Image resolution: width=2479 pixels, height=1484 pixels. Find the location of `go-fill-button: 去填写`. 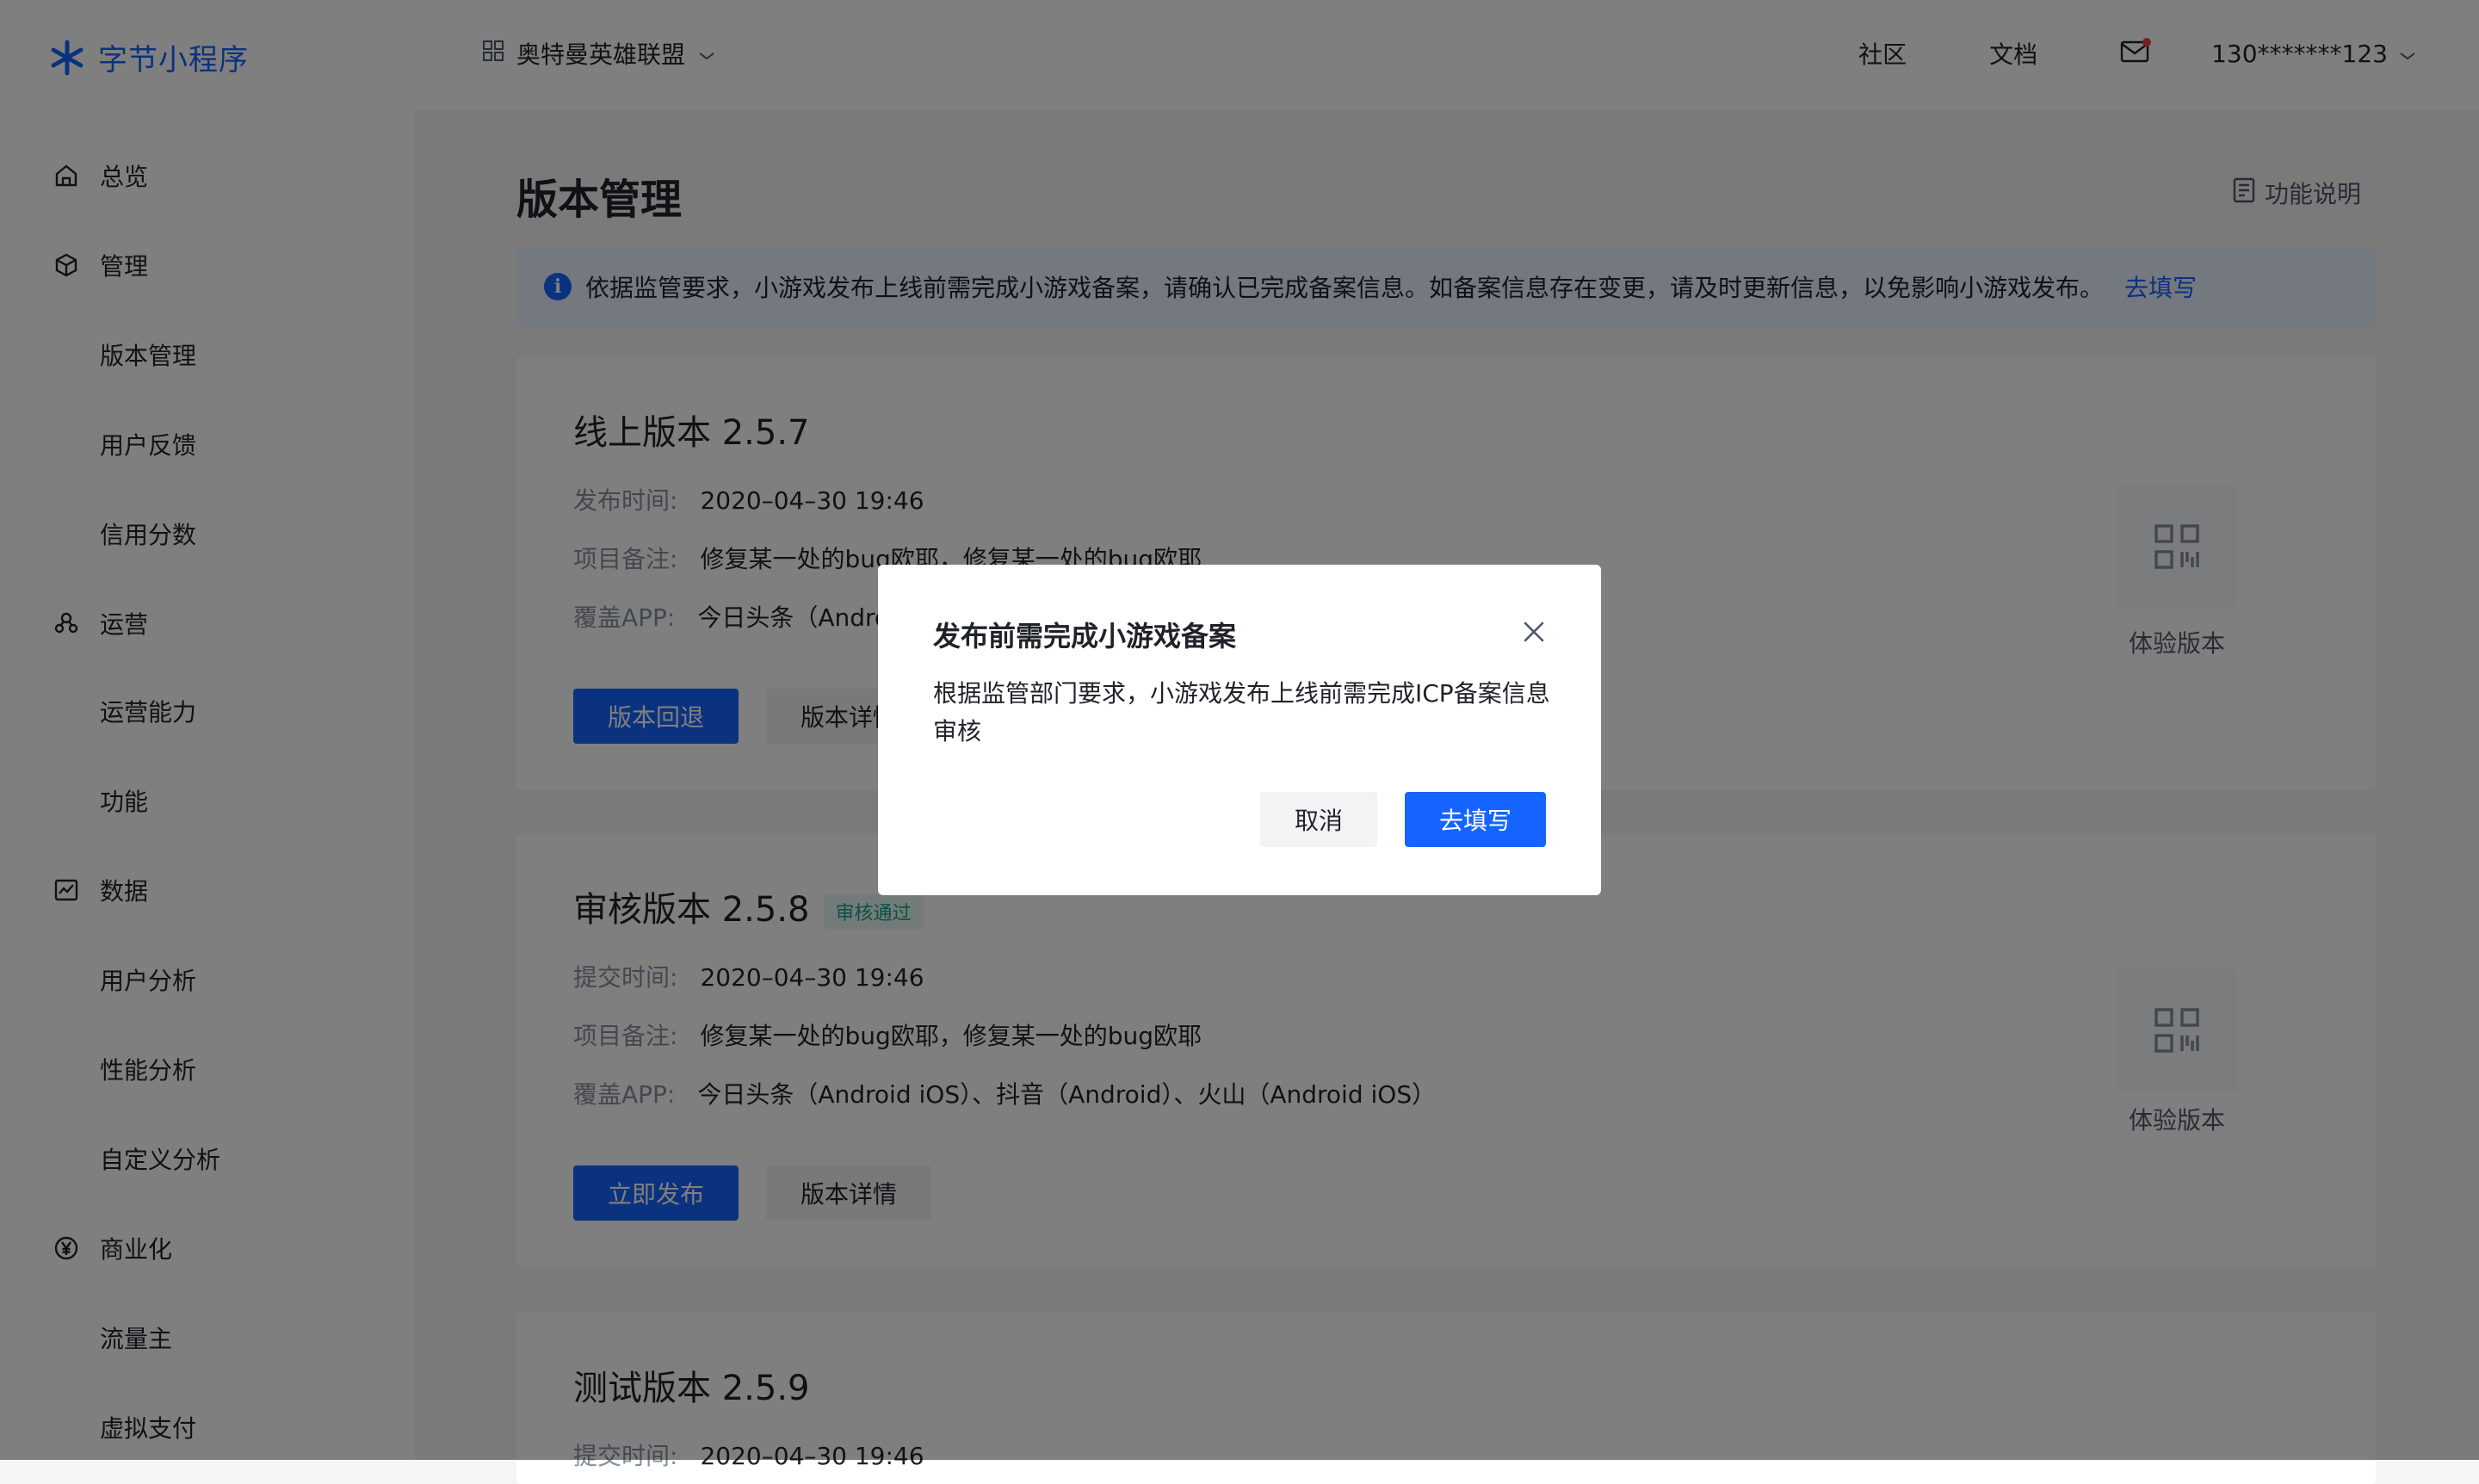

go-fill-button: 去填写 is located at coordinates (1475, 819).